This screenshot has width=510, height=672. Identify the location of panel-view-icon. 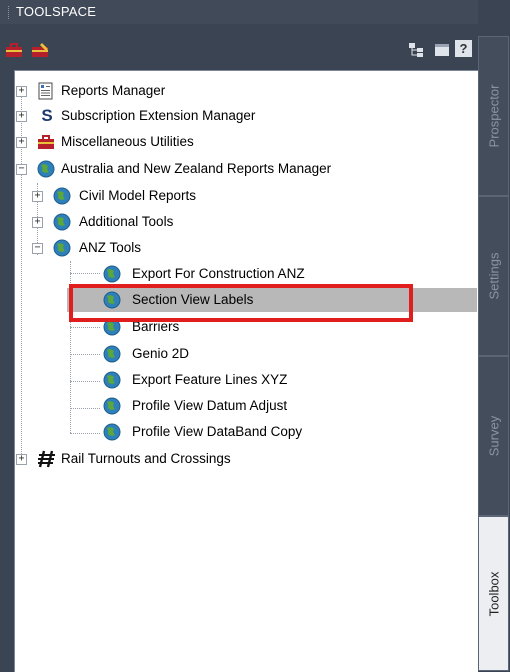
(442, 50).